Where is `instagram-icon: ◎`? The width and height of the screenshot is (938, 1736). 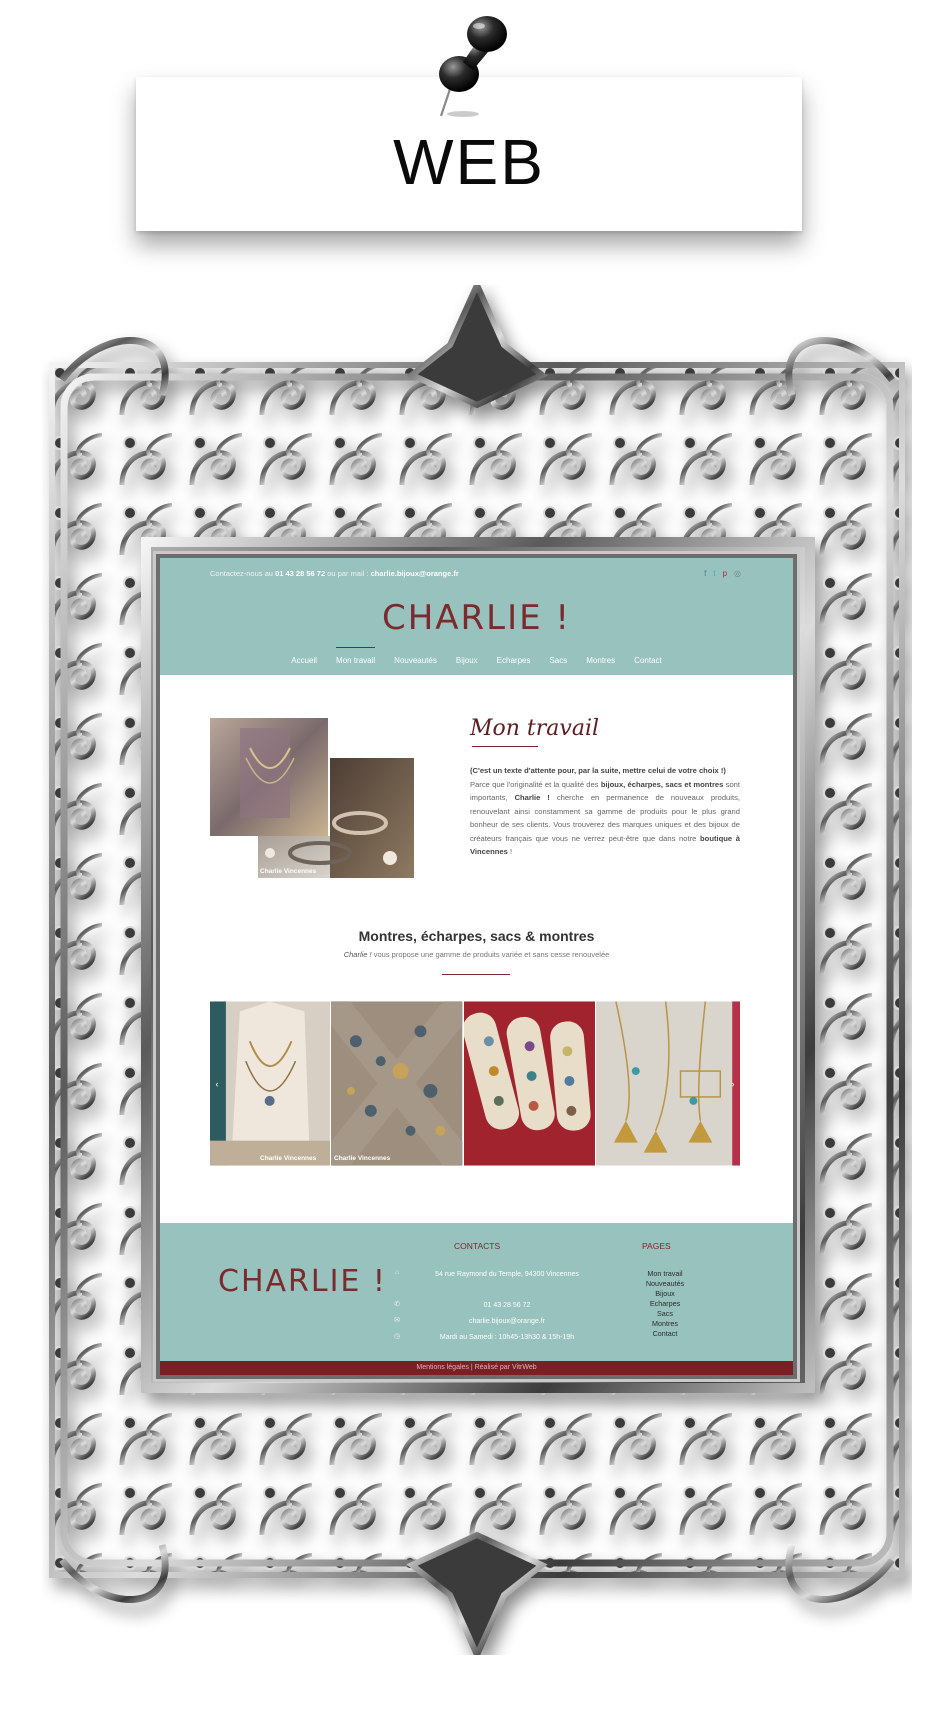 instagram-icon: ◎ is located at coordinates (737, 573).